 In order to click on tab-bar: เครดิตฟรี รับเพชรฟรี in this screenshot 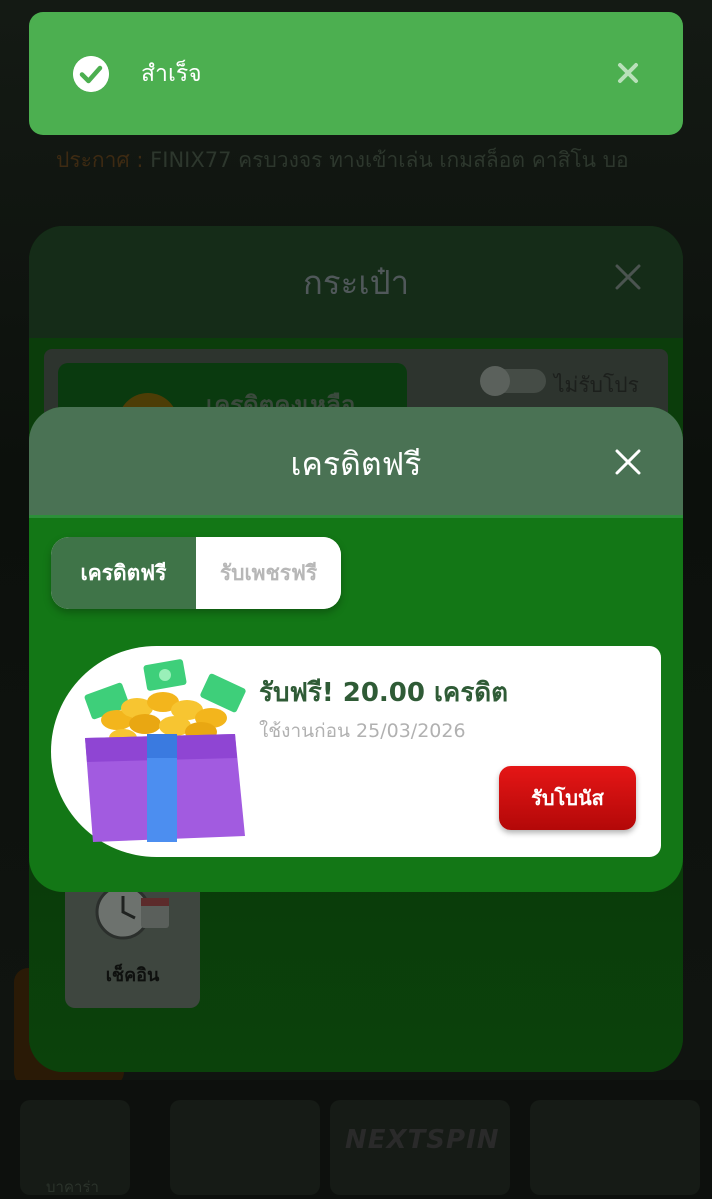, I will do `click(196, 573)`.